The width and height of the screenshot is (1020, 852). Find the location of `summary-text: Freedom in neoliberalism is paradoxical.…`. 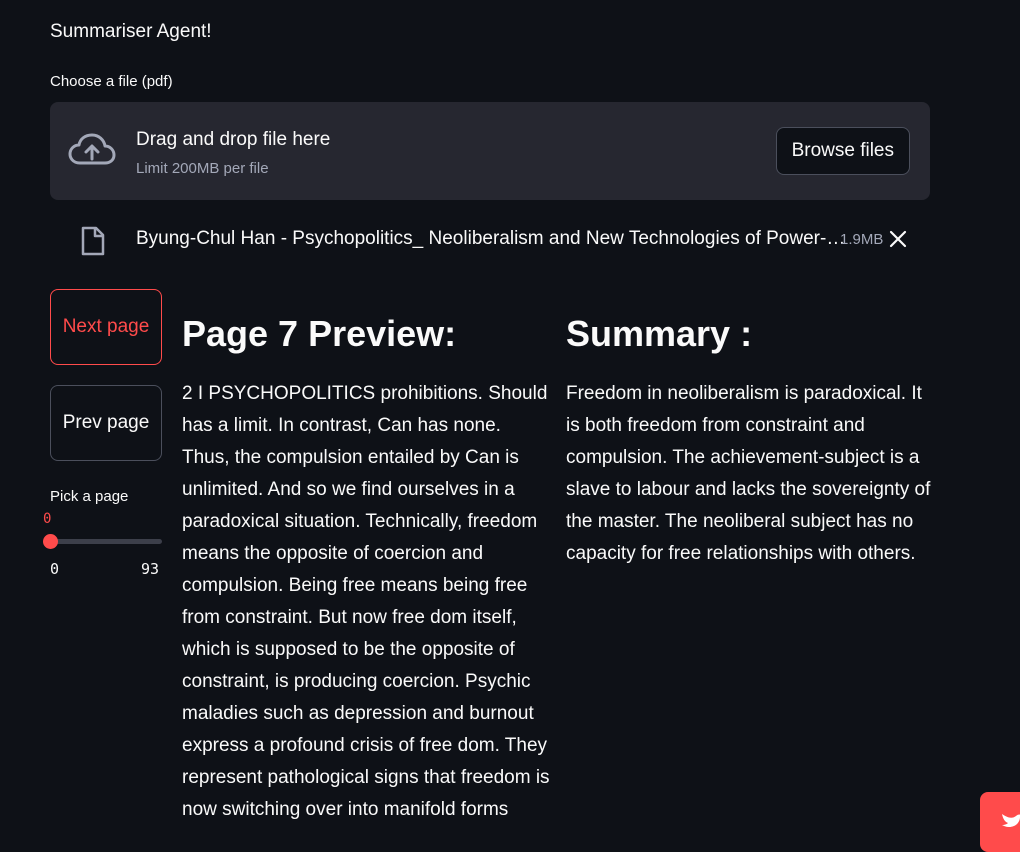

summary-text: Freedom in neoliberalism is paradoxical.… is located at coordinates (748, 473).